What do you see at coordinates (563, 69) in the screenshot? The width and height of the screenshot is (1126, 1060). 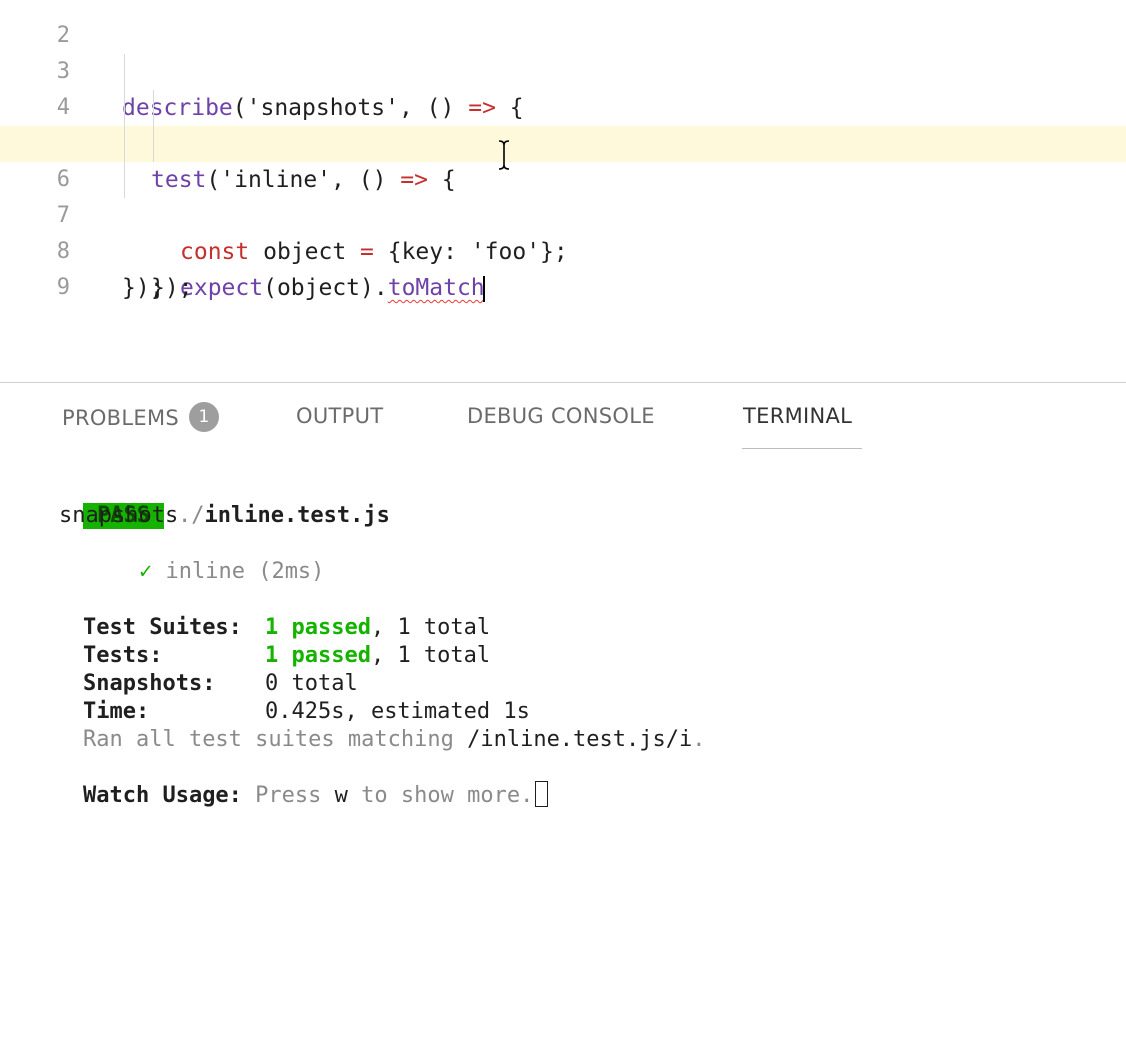 I see `code-line-3: 3 describe('snapshots', () => {` at bounding box center [563, 69].